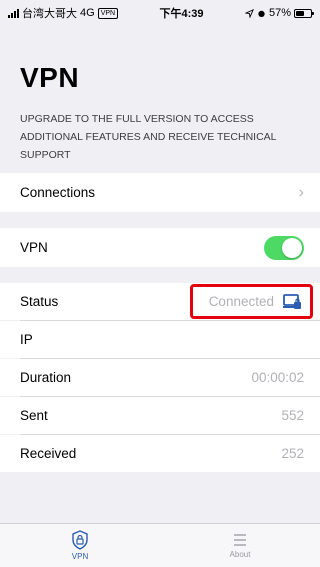 The height and width of the screenshot is (567, 320). Describe the element at coordinates (277, 377) in the screenshot. I see `duration-value: 00:00:02` at that location.